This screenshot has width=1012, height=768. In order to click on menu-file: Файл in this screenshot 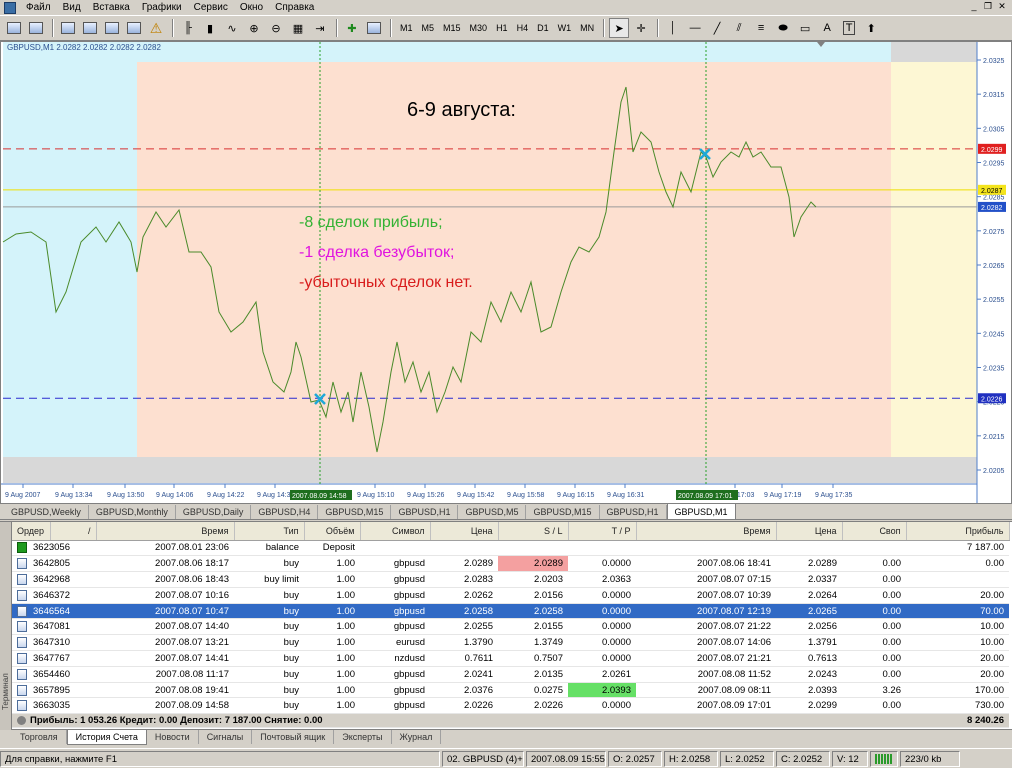, I will do `click(38, 7)`.